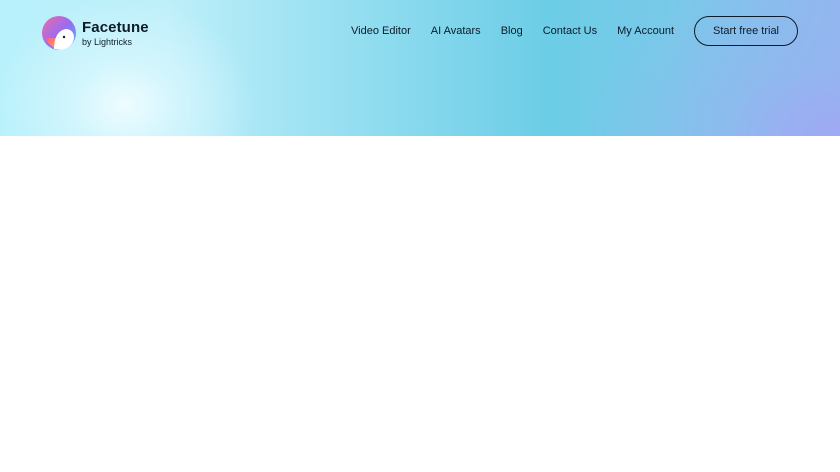  Describe the element at coordinates (746, 31) in the screenshot. I see `start-free-trial-button: Start free trial` at that location.